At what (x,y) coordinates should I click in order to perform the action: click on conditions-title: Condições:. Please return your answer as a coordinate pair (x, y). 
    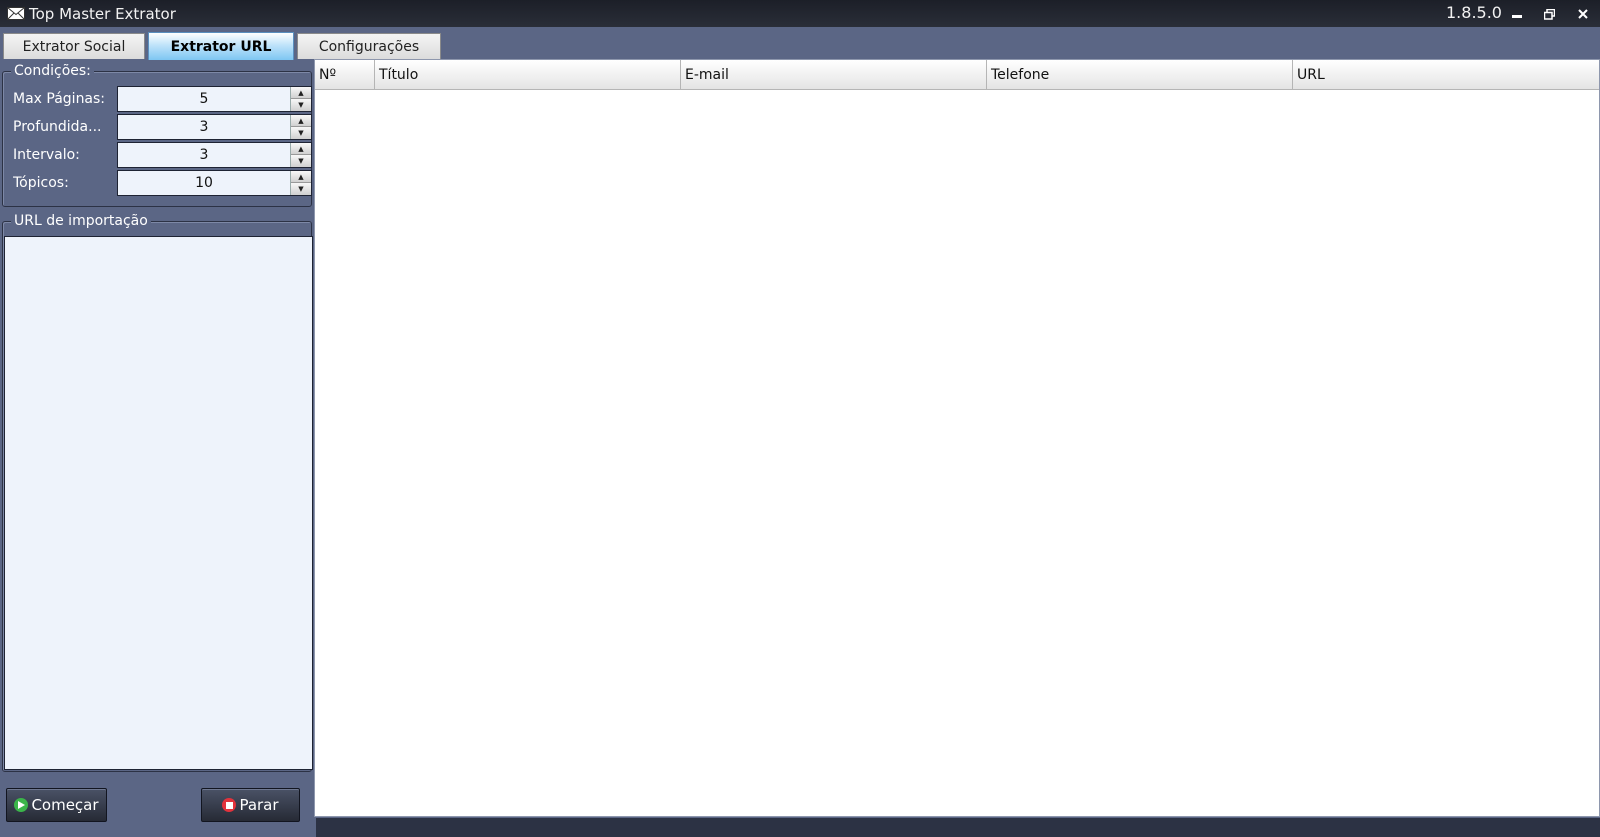
    Looking at the image, I should click on (52, 71).